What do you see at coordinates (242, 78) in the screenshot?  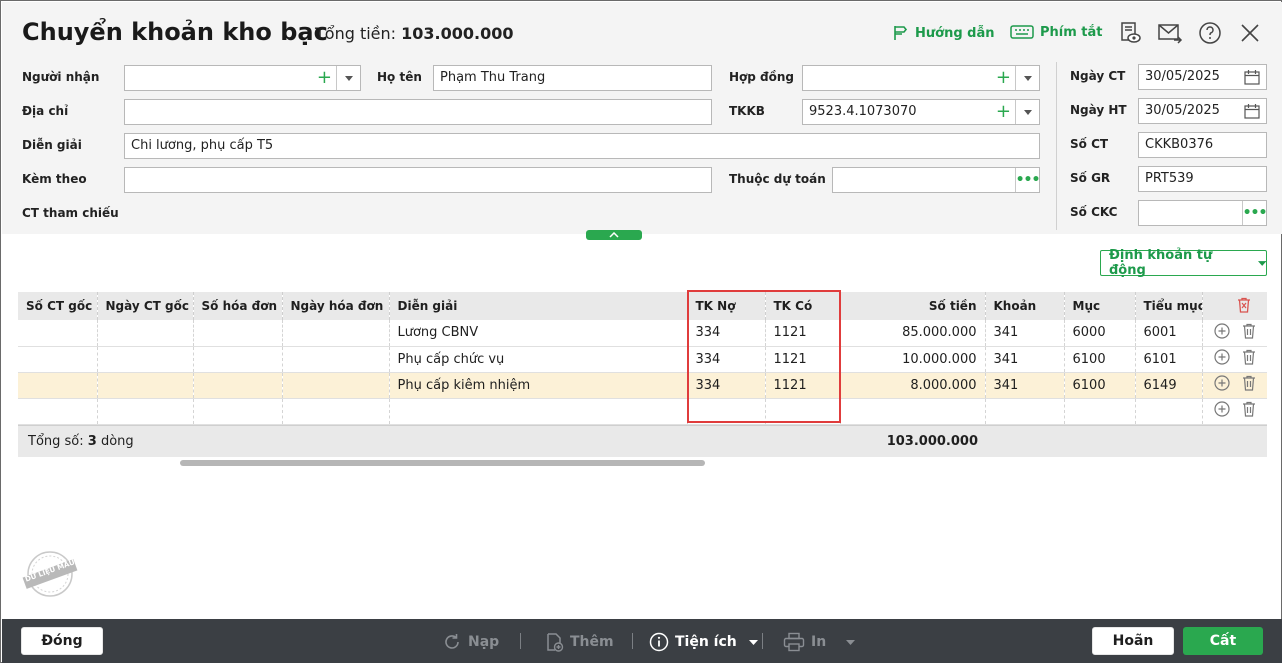 I see `recipient-field: +` at bounding box center [242, 78].